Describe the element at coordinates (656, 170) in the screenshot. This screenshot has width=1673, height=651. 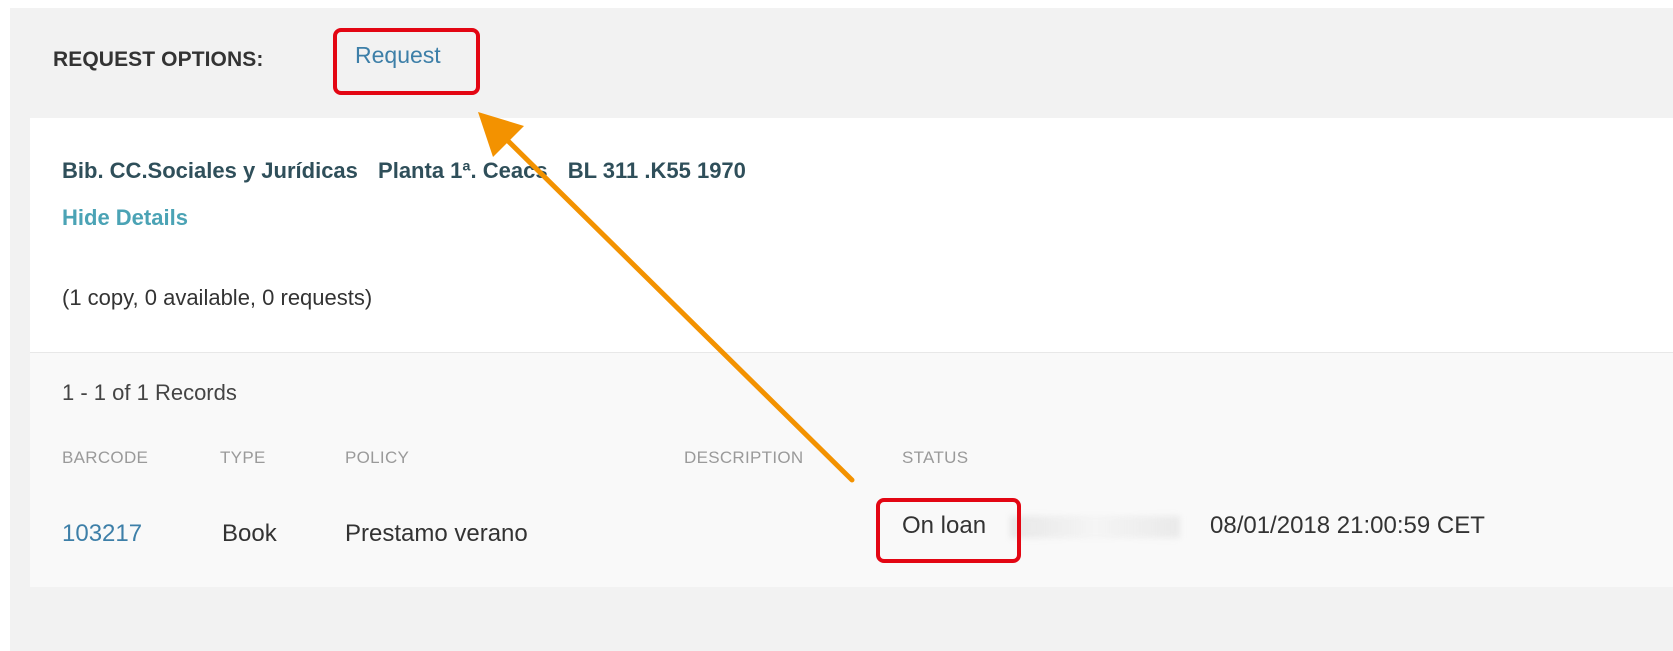
I see `call-number: BL 311 .K55 1970` at that location.